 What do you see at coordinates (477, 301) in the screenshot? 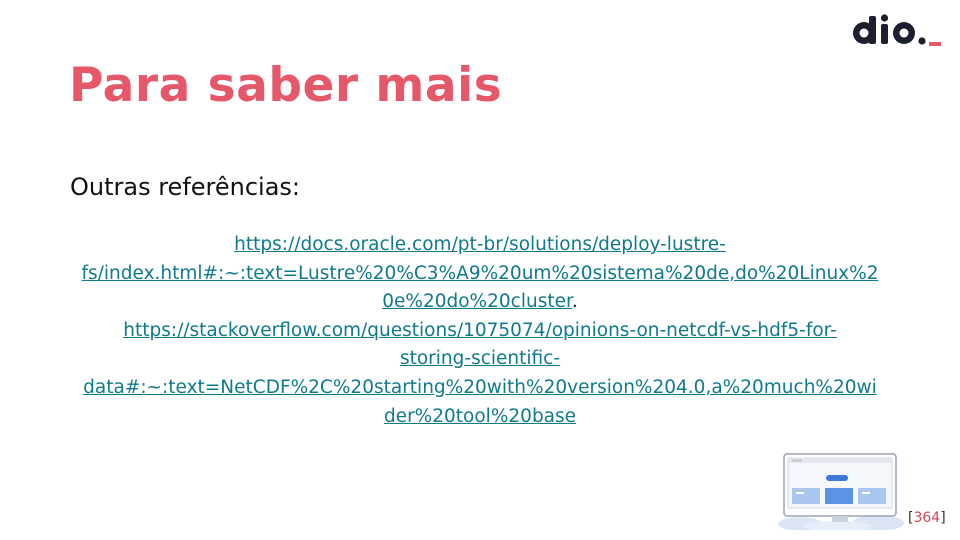
I see `reference-link-line: 0e%20do%20cluster` at bounding box center [477, 301].